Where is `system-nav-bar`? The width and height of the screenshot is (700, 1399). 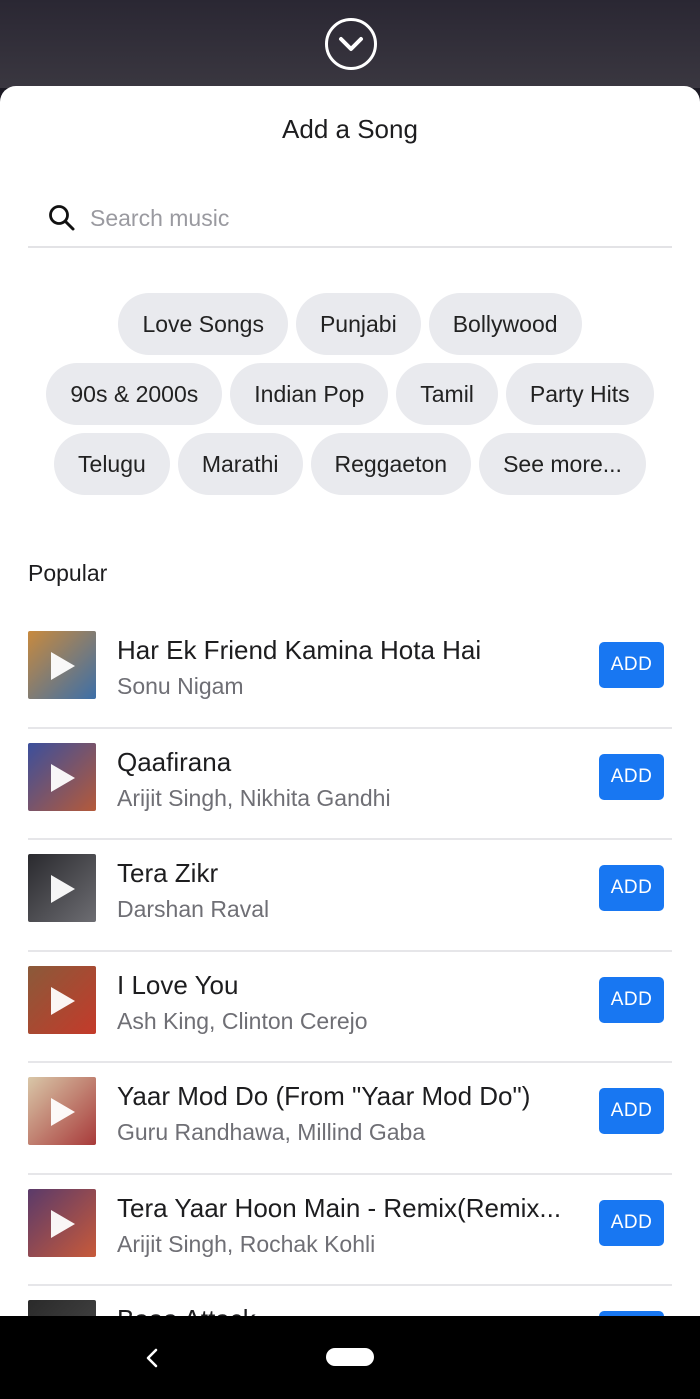
system-nav-bar is located at coordinates (350, 1357).